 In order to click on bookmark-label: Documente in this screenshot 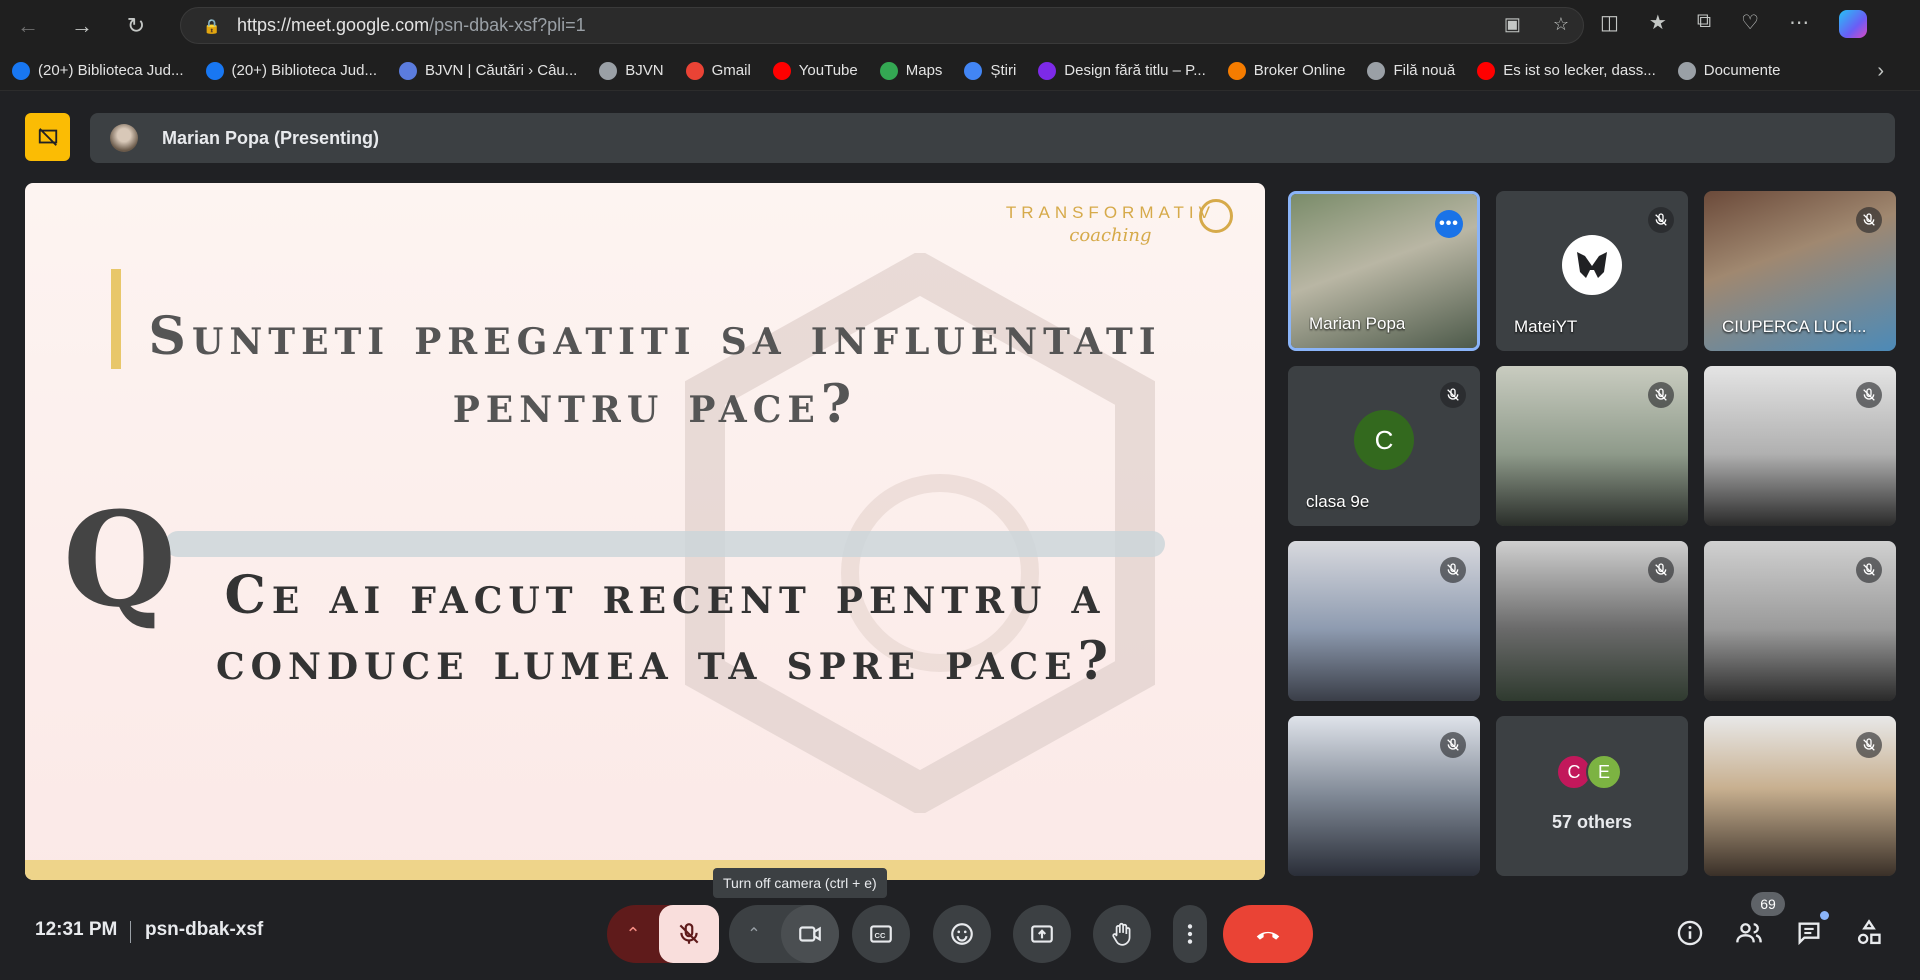, I will do `click(1742, 70)`.